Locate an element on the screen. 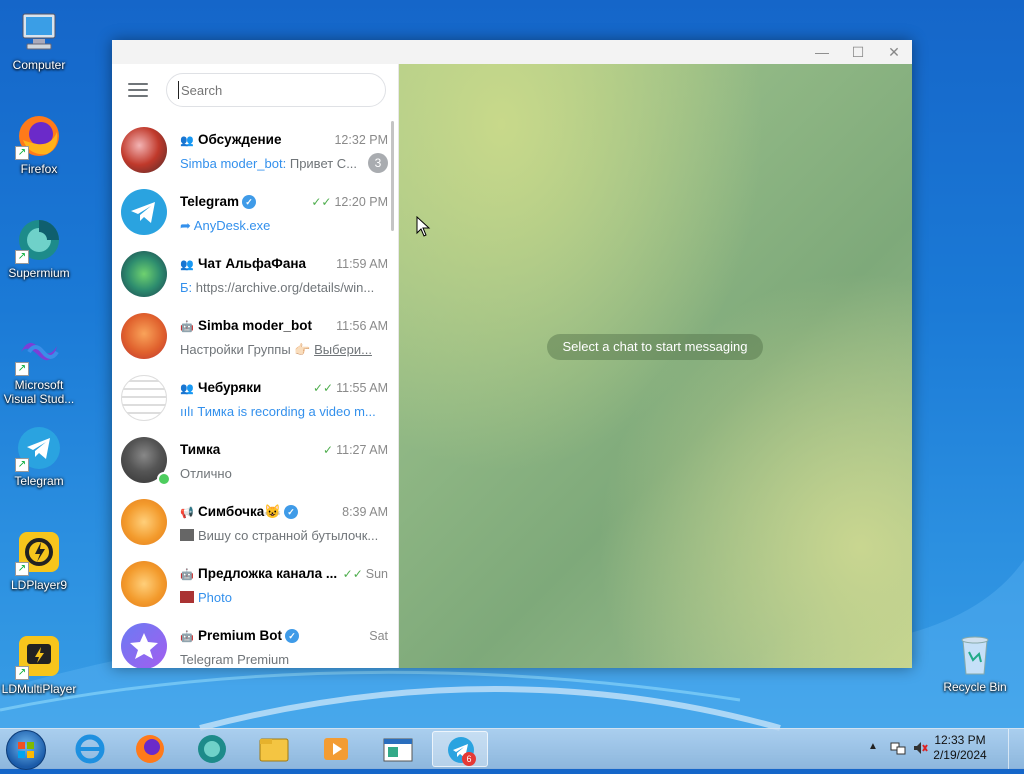 The height and width of the screenshot is (774, 1024). chat-item-timka: Тимка ✓ 11:27 AM Отлично is located at coordinates (255, 461).